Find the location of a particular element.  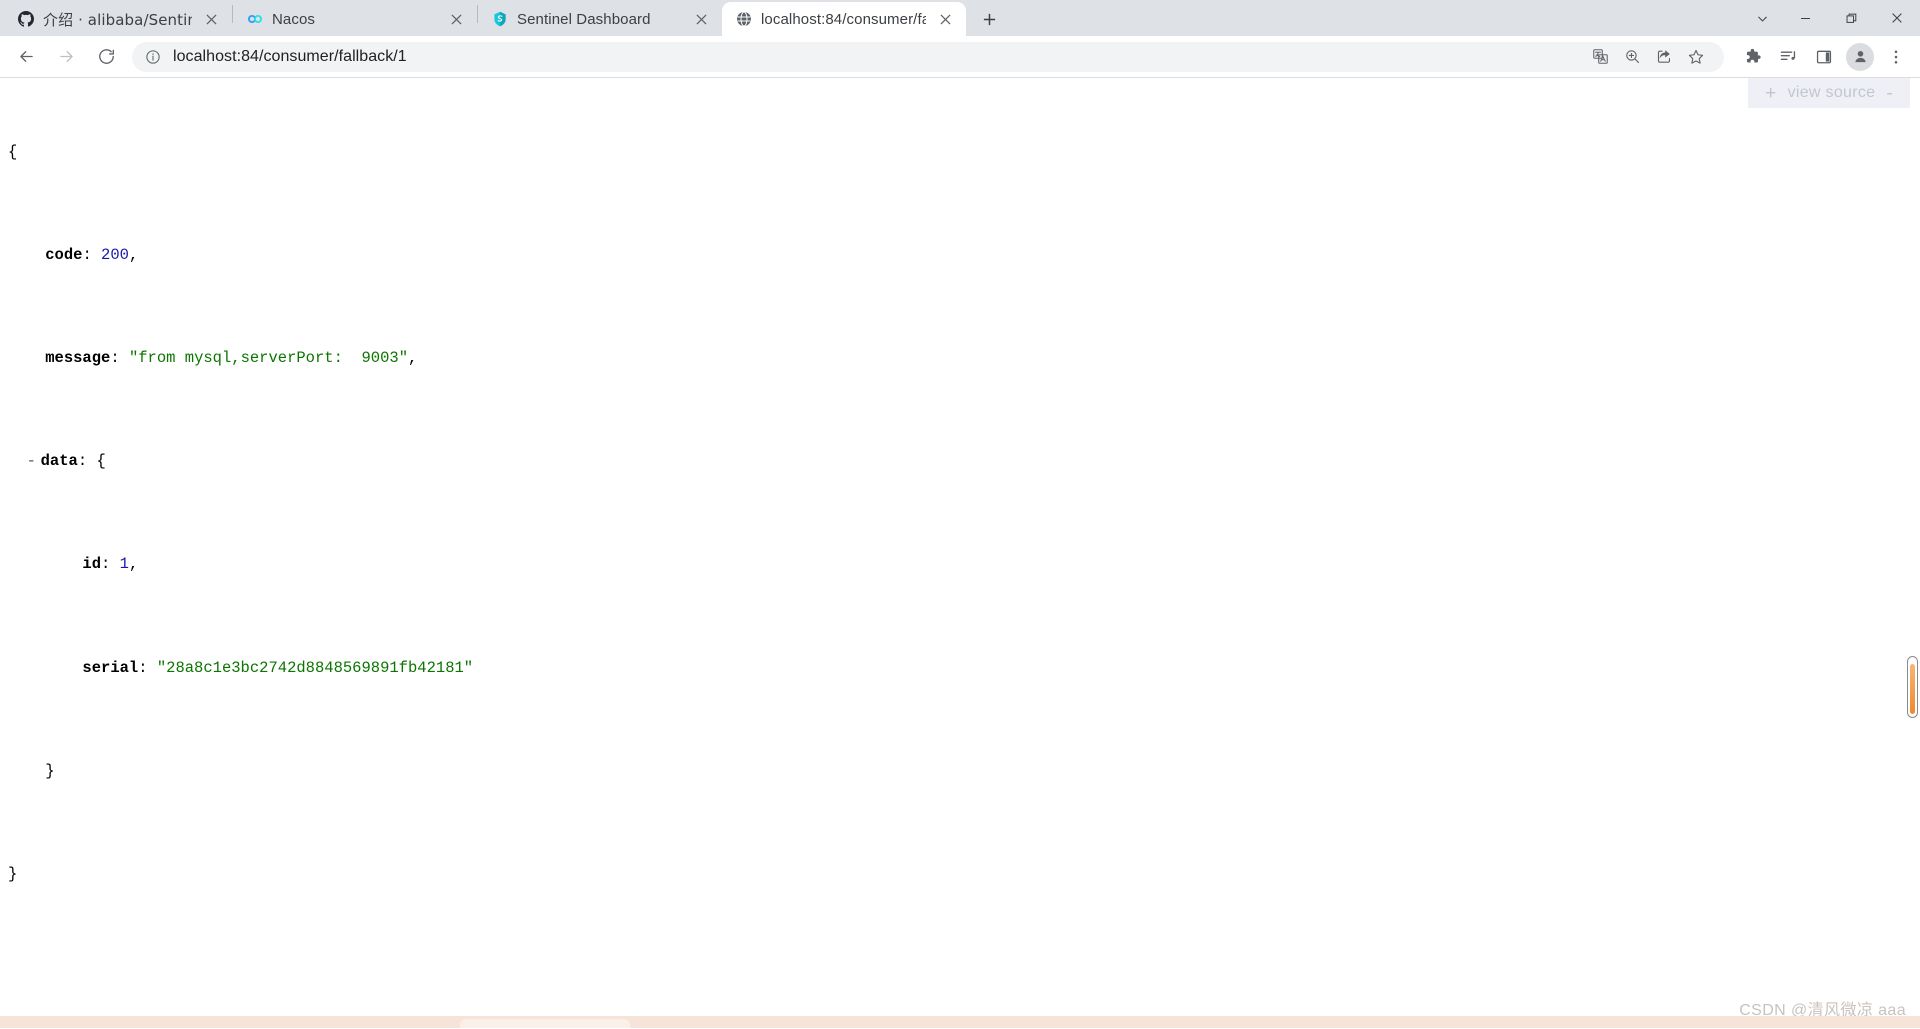

tab-sentinel-dashboard: Sentinel Dashboard is located at coordinates (600, 19).